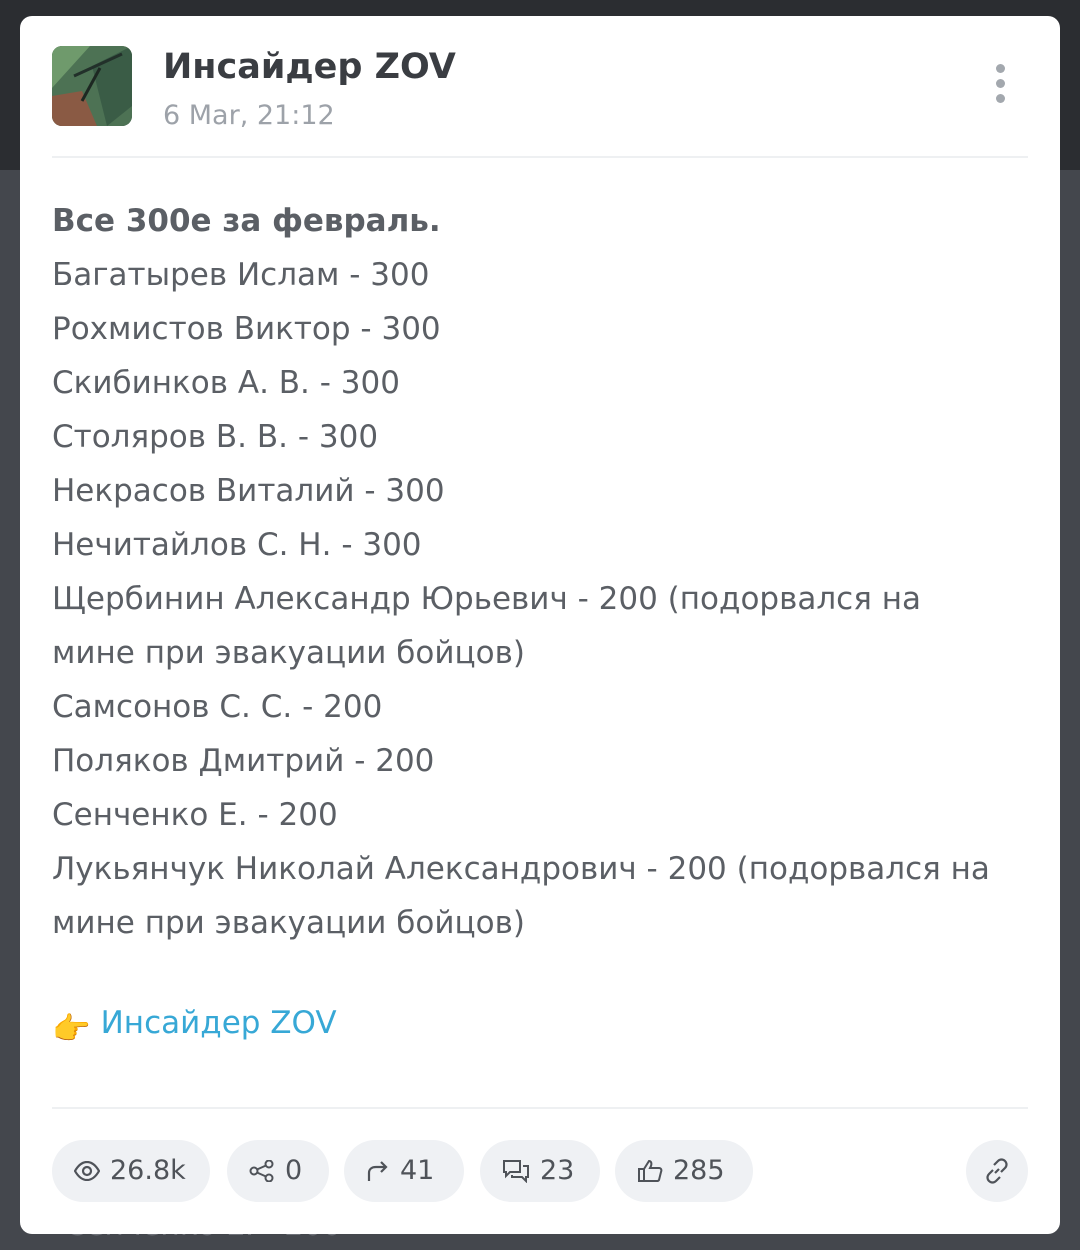 This screenshot has width=1080, height=1250. I want to click on forwards-button: 41, so click(404, 1171).